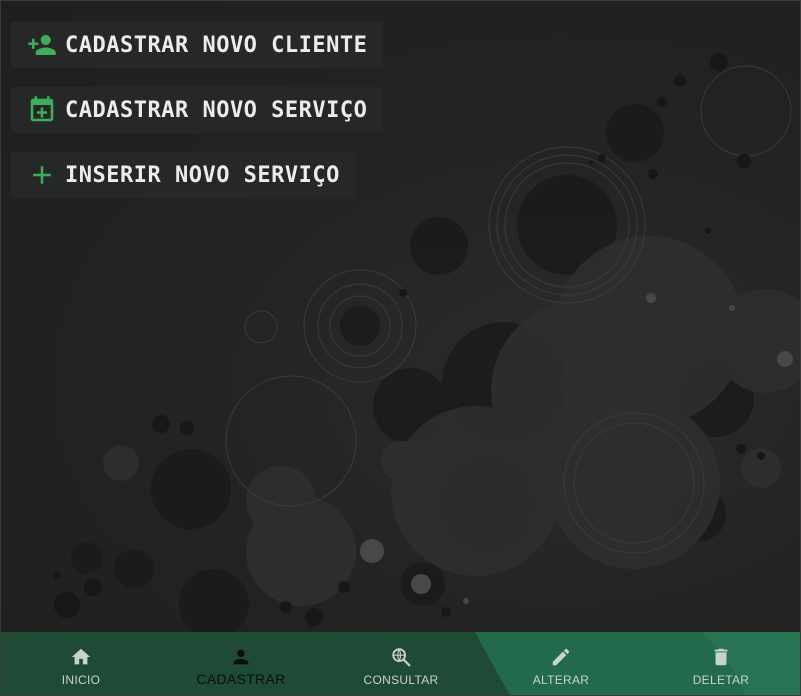 This screenshot has width=801, height=696. I want to click on pencil-icon, so click(561, 657).